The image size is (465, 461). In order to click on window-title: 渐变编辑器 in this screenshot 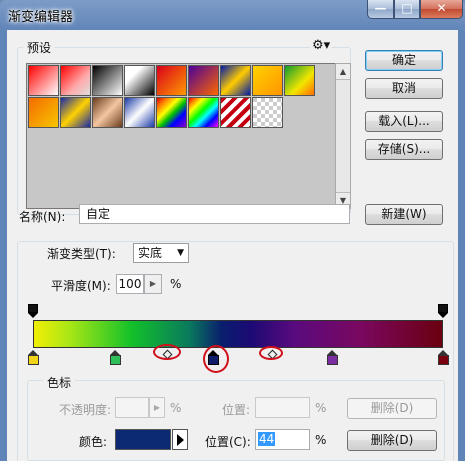, I will do `click(41, 17)`.